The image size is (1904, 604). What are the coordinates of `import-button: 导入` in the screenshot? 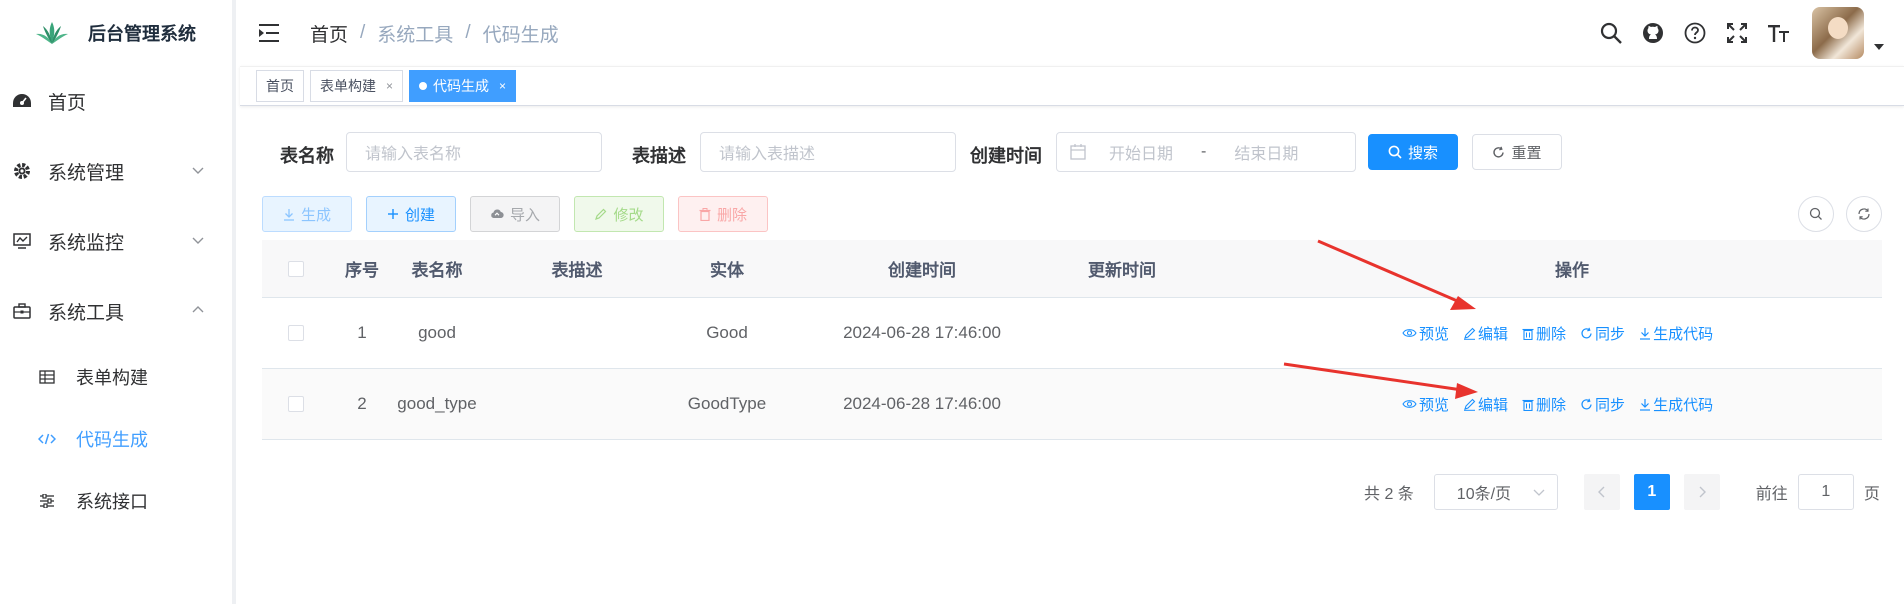 It's located at (515, 214).